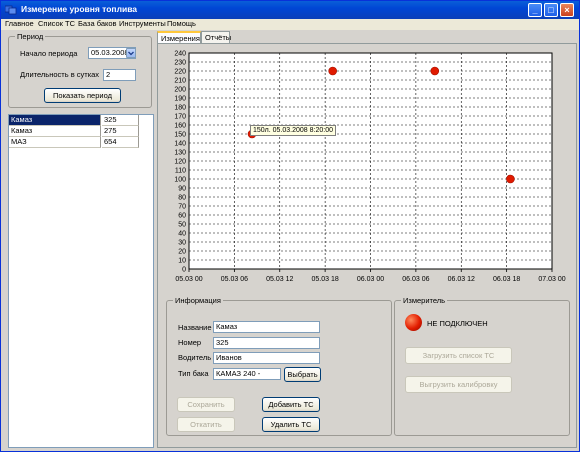 The width and height of the screenshot is (580, 452). What do you see at coordinates (79, 9) in the screenshot?
I see `window-title: Измерение уровня топлива` at bounding box center [79, 9].